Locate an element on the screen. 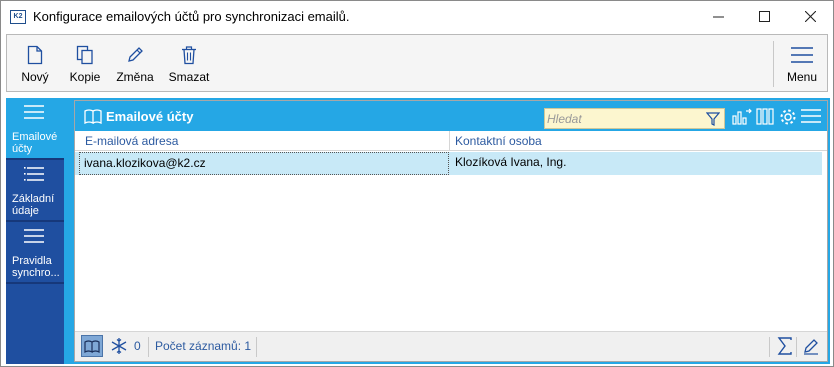 This screenshot has height=367, width=834. nav-item-emailove-ucty: Emailové účty is located at coordinates (37, 128).